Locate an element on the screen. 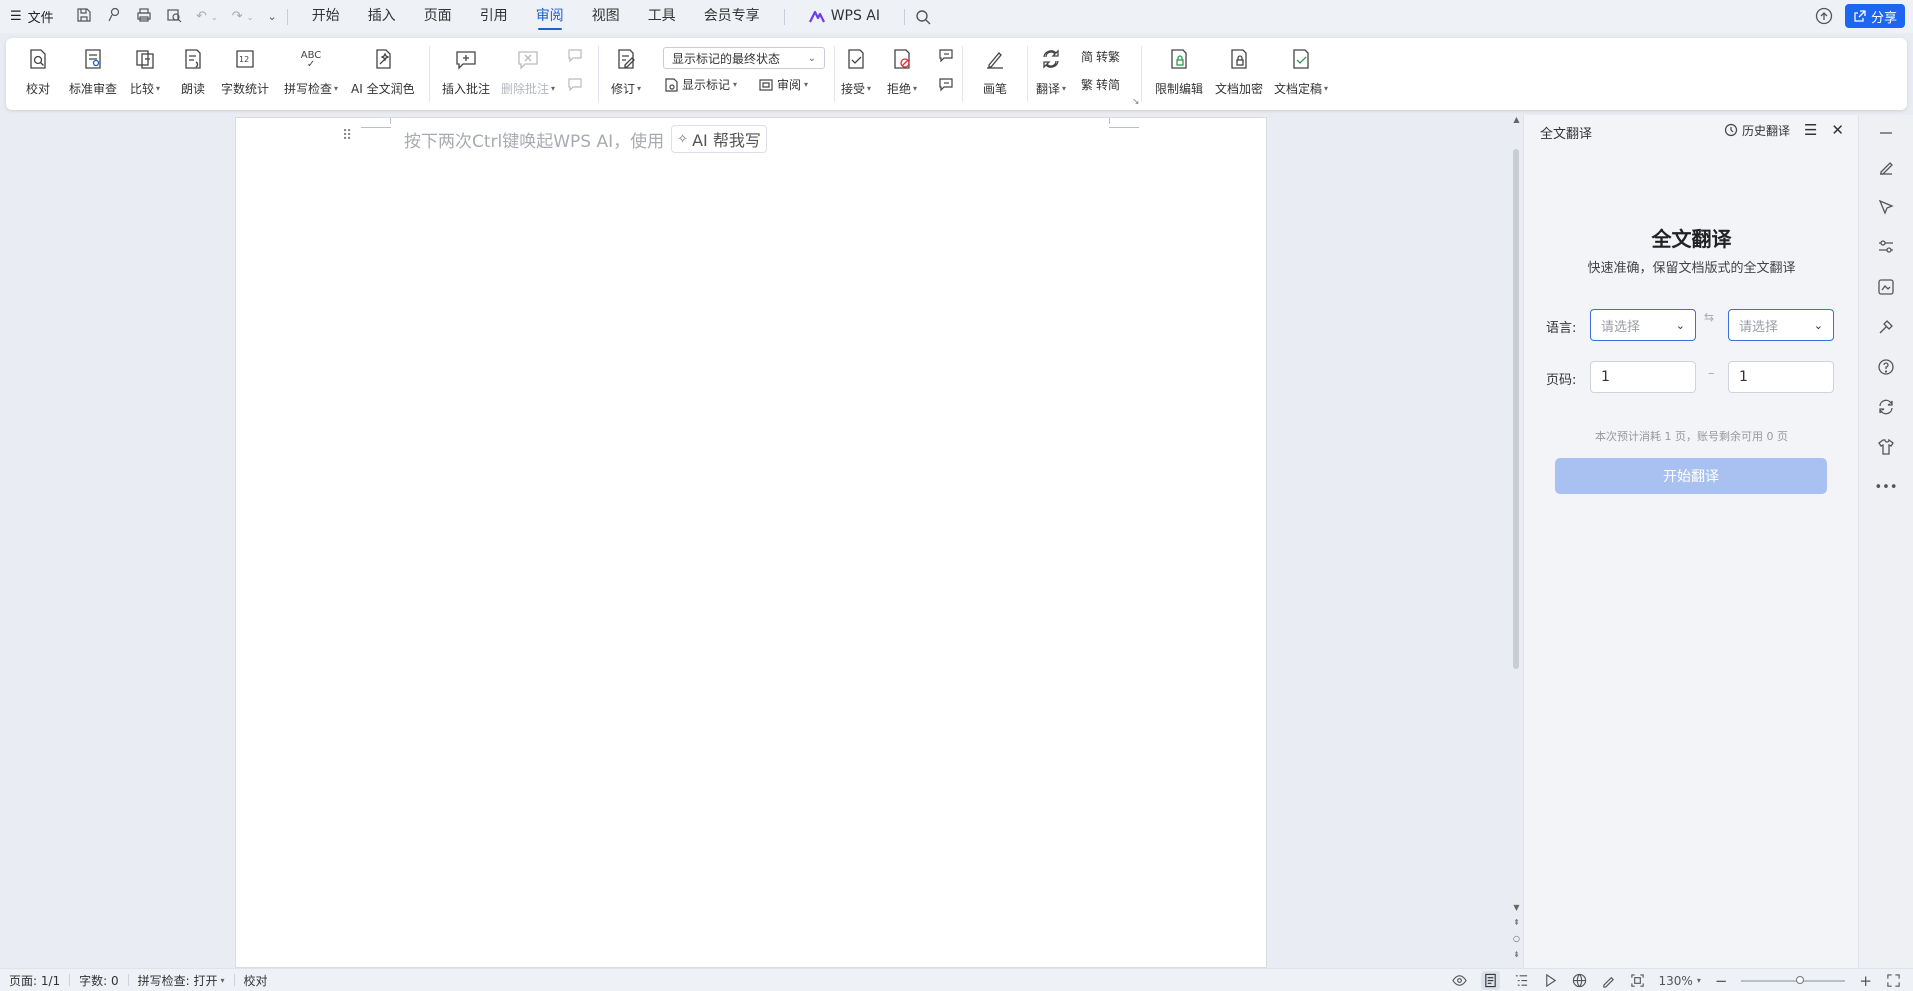 Image resolution: width=1913 pixels, height=991 pixels. page-from-input: 1 is located at coordinates (1643, 377).